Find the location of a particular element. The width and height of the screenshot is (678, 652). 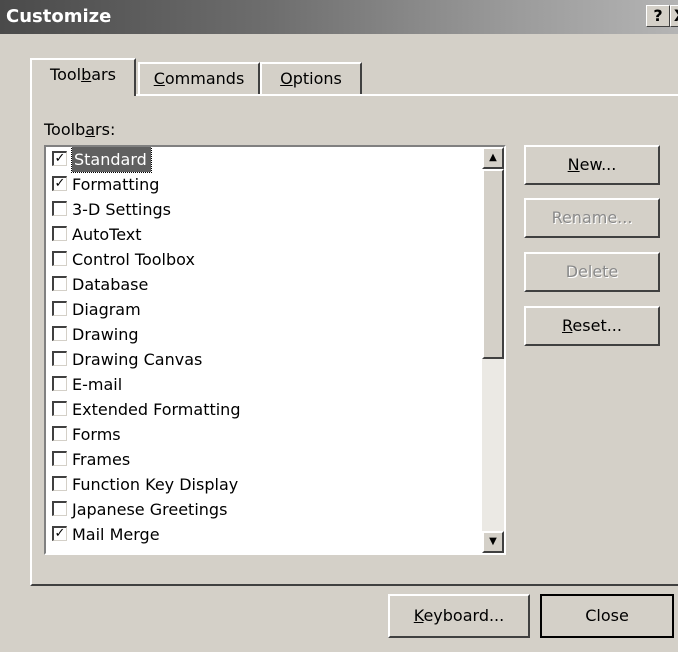

close-window-button: X is located at coordinates (674, 16).